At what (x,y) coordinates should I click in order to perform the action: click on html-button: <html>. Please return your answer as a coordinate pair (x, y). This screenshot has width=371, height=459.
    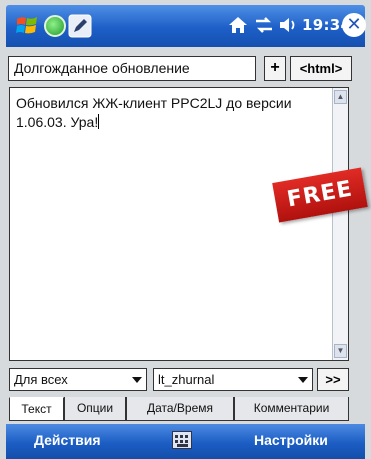
    Looking at the image, I should click on (321, 68).